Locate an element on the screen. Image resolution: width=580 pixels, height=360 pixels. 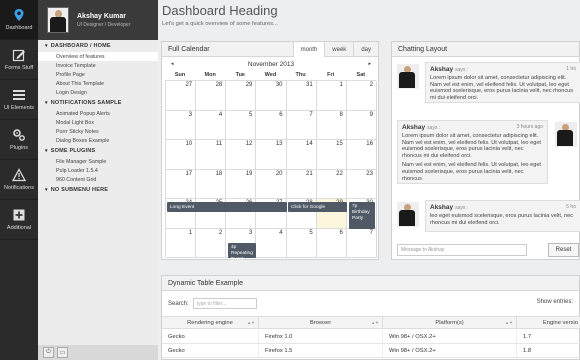
calendar-day-cell: 16 is located at coordinates (361, 155).